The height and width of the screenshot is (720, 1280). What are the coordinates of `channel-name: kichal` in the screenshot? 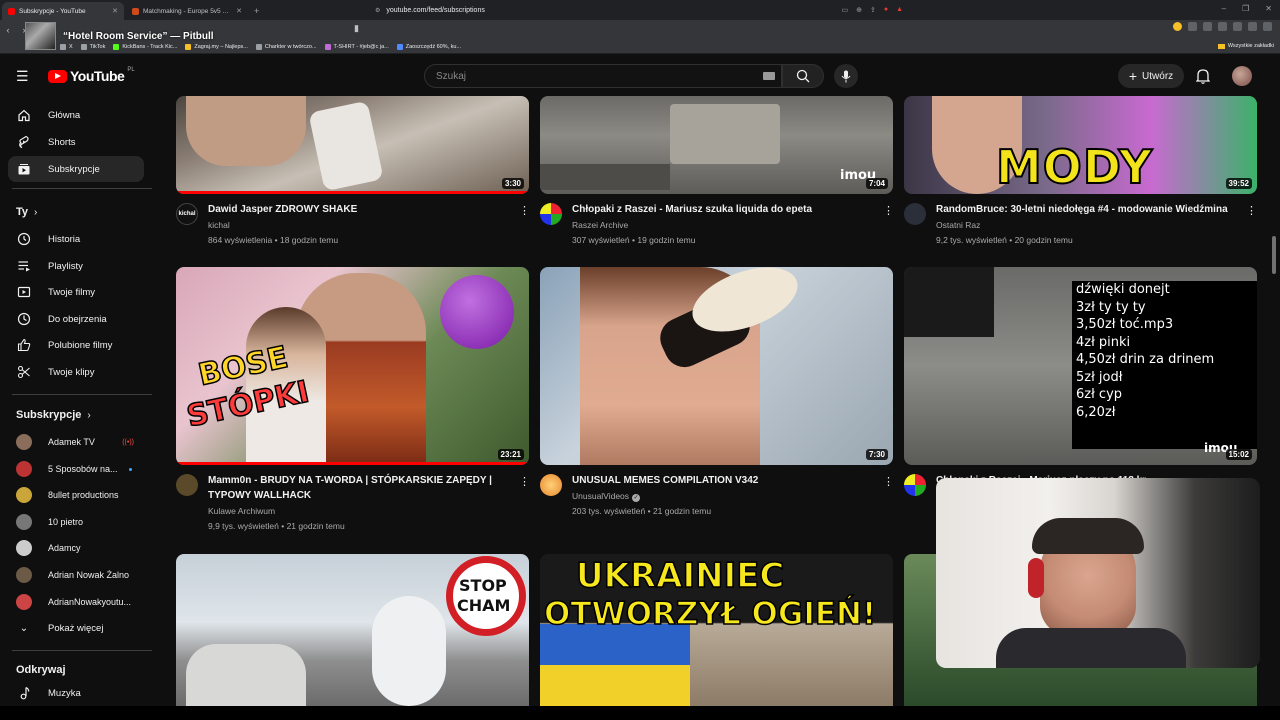 It's located at (219, 225).